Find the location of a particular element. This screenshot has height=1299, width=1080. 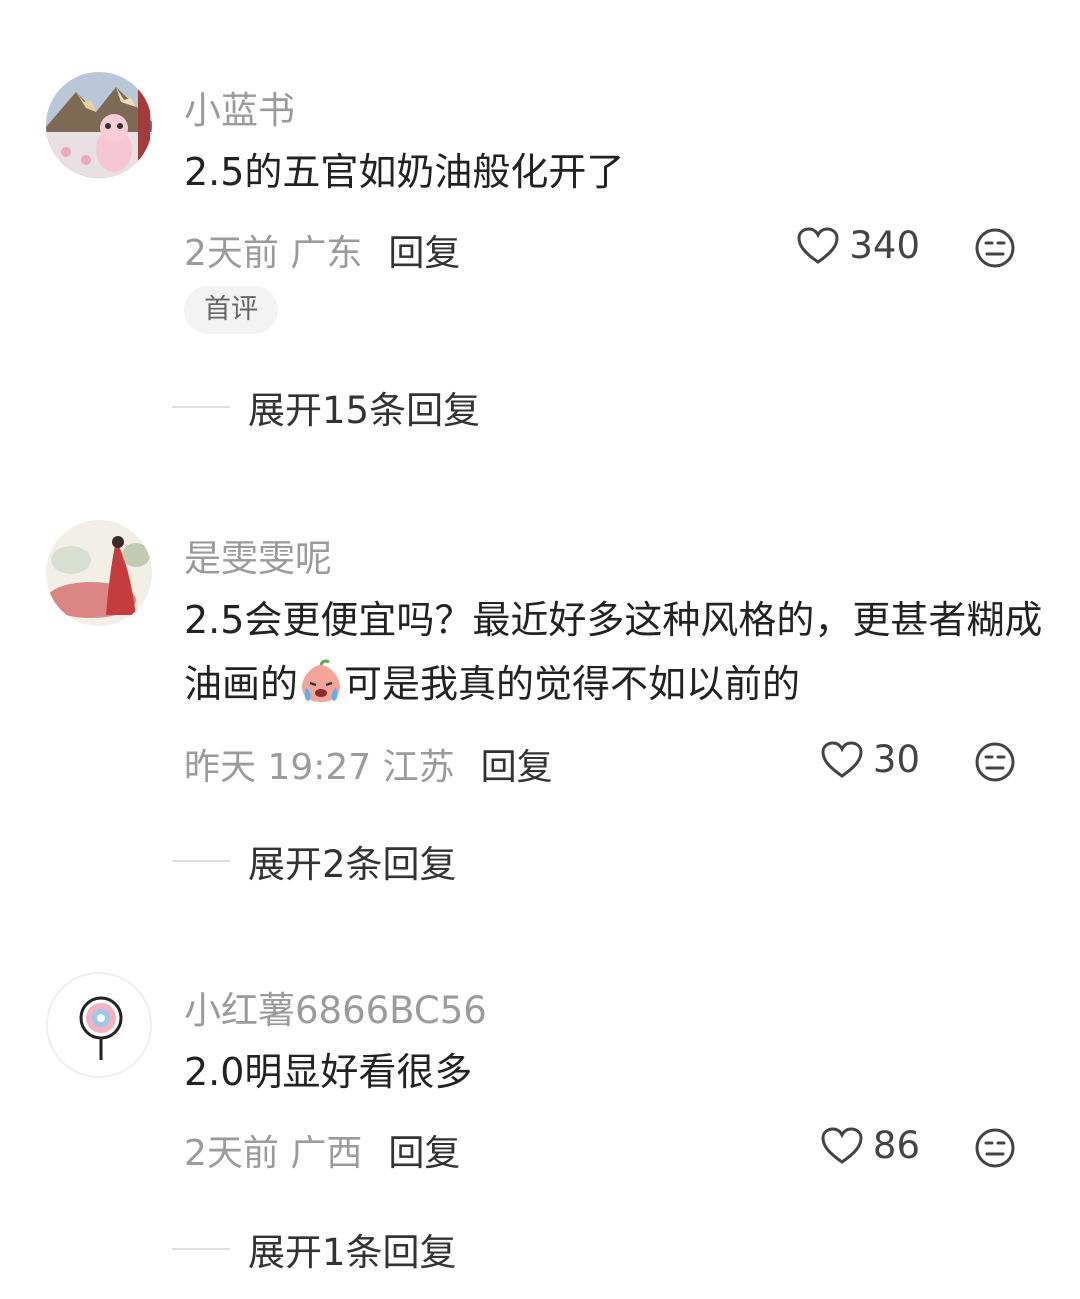

expand-replies-button: 展开15条回复 is located at coordinates (326, 407).